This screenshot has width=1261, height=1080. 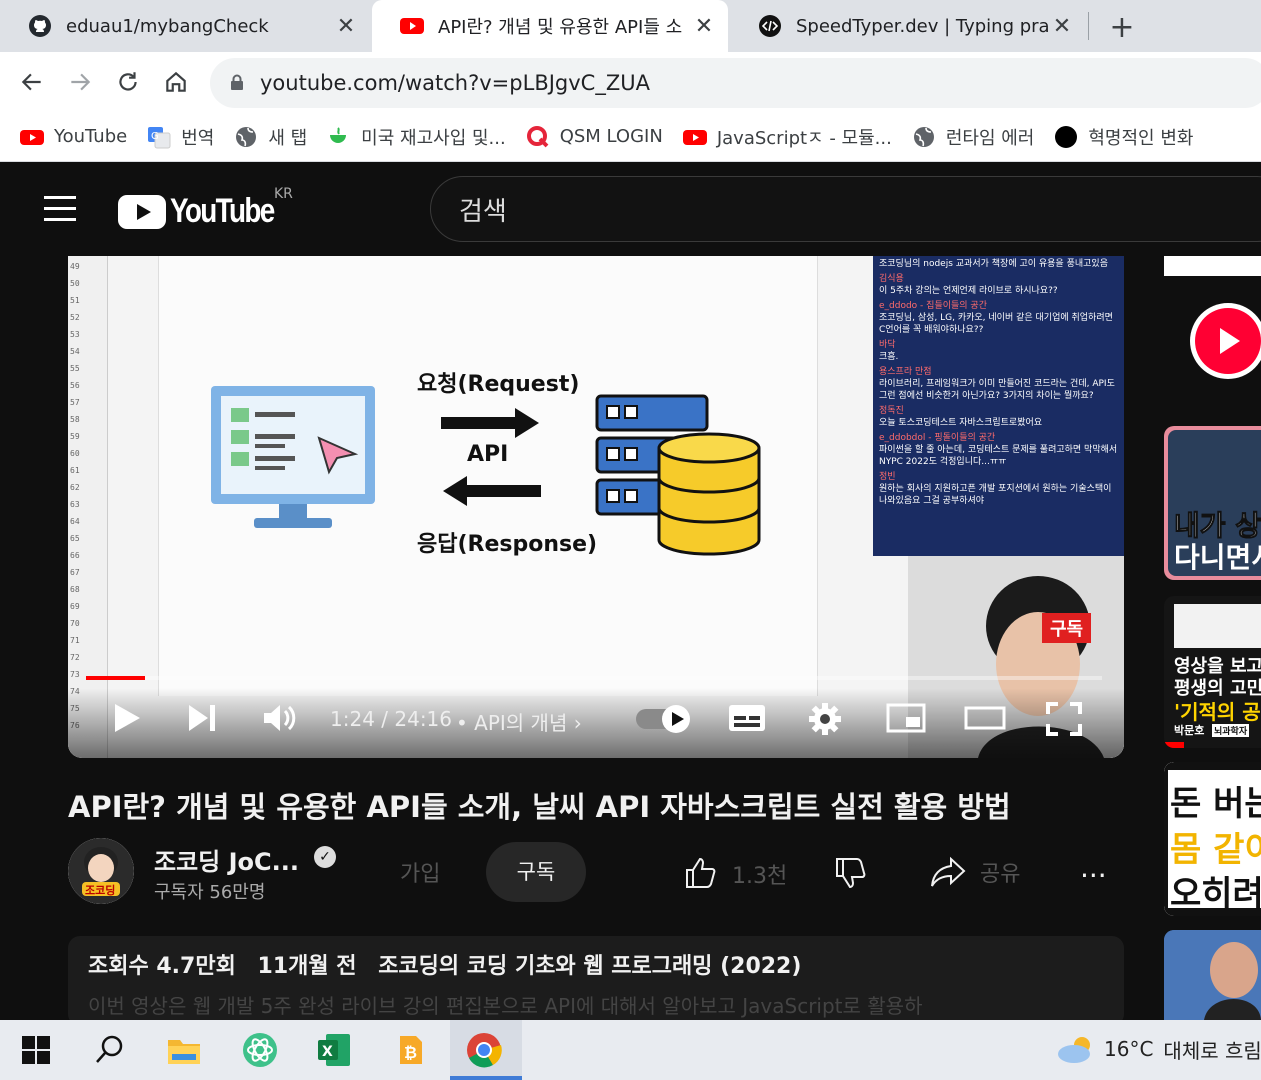 I want to click on rail-thumbnail: 돈 버는 몸 같이 오히려, so click(x=1212, y=839).